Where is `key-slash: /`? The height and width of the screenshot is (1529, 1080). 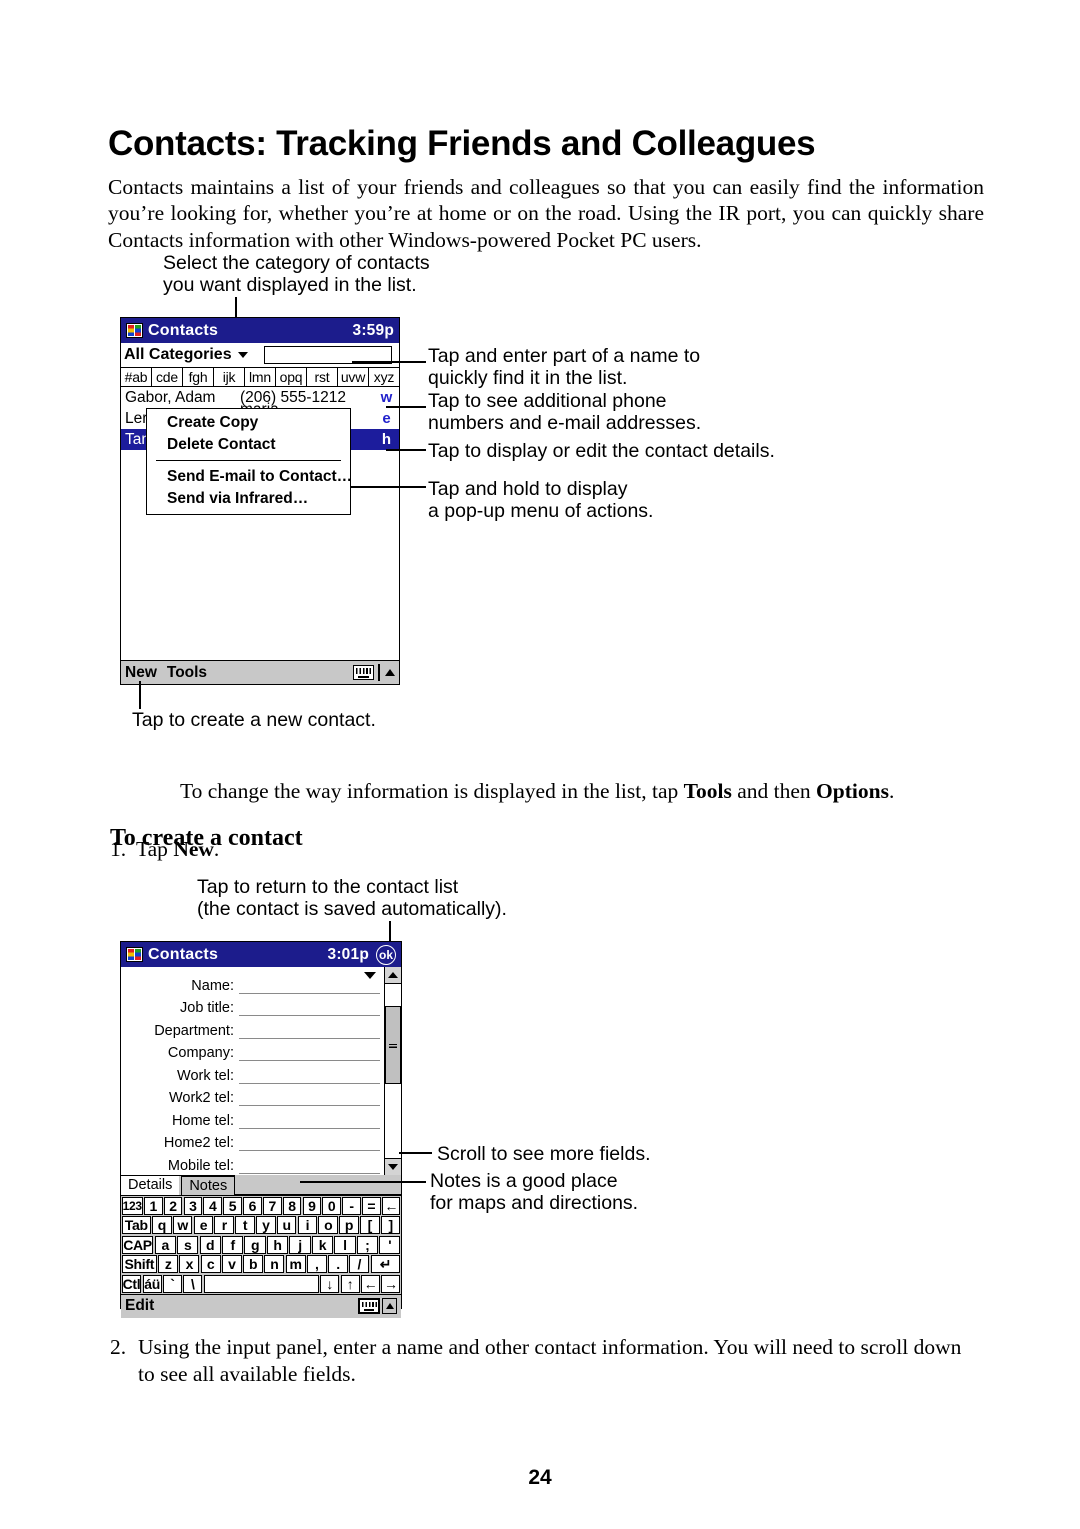
key-slash: / is located at coordinates (359, 1264).